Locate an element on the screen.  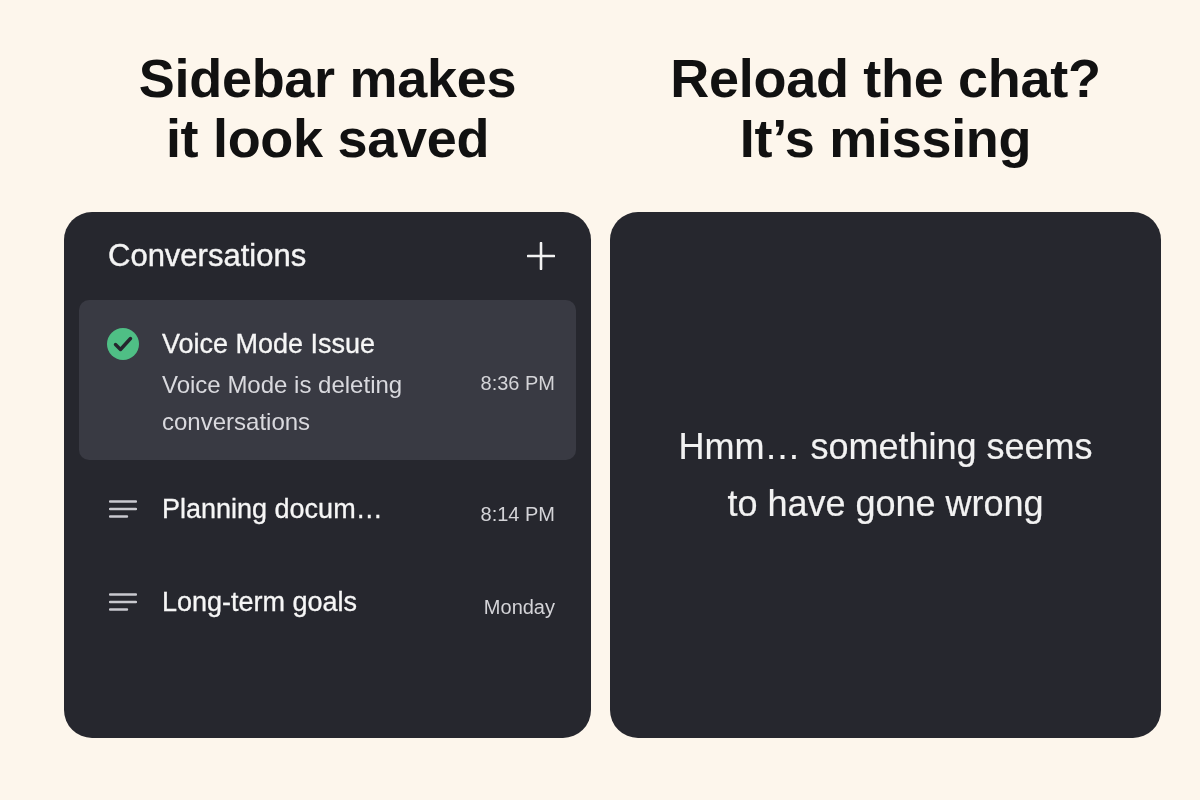
sidebar-title: Conversations is located at coordinates (207, 256).